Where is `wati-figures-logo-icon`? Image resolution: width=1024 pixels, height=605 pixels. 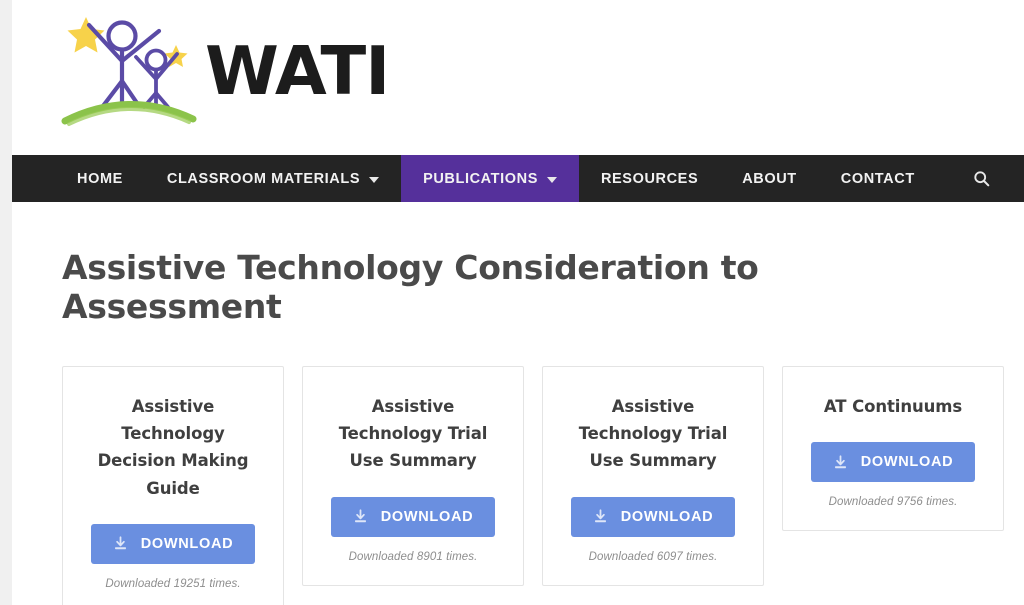 wati-figures-logo-icon is located at coordinates (129, 71).